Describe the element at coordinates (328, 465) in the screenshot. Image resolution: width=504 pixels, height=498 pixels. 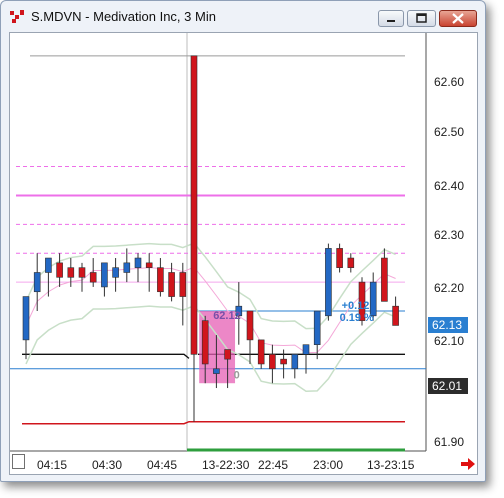
I see `x-tick-label: 23:00` at that location.